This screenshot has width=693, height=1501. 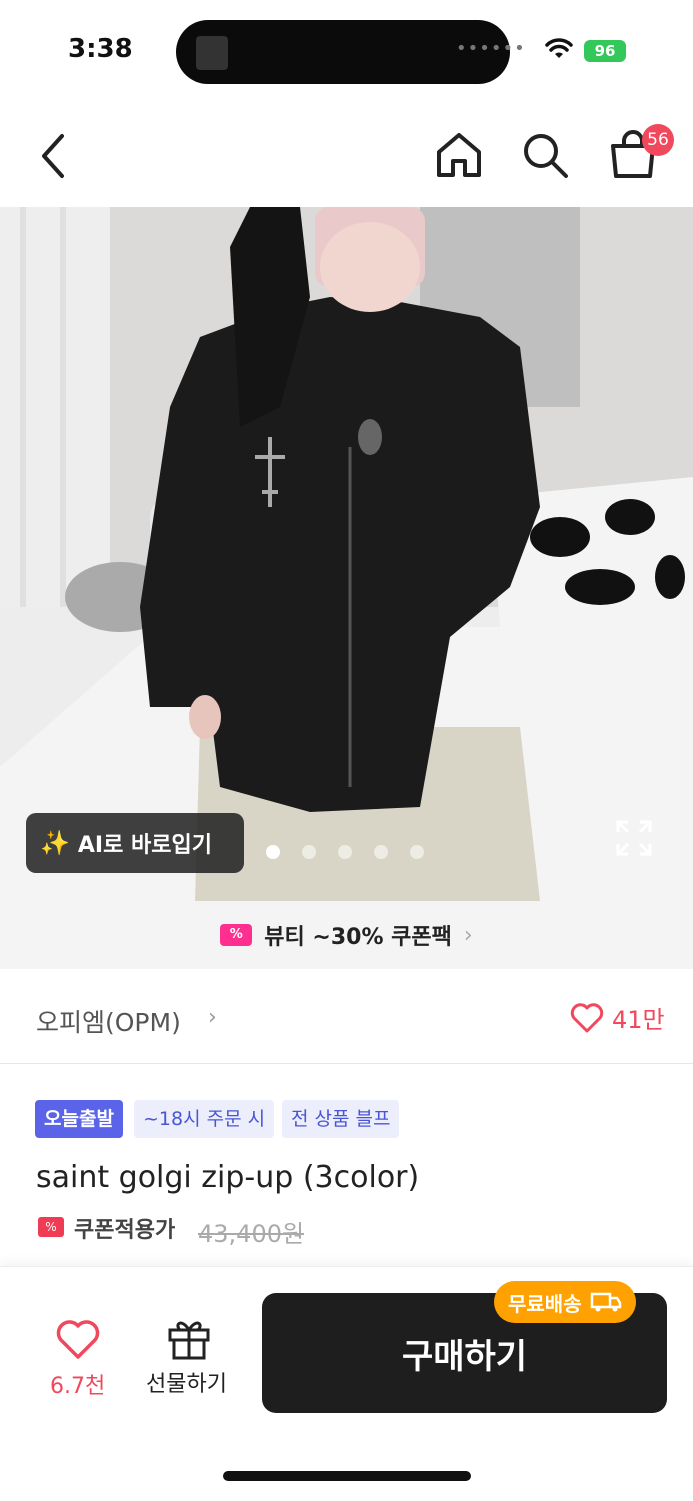 I want to click on ai-try-on-label: AI로 바로입기, so click(x=144, y=845).